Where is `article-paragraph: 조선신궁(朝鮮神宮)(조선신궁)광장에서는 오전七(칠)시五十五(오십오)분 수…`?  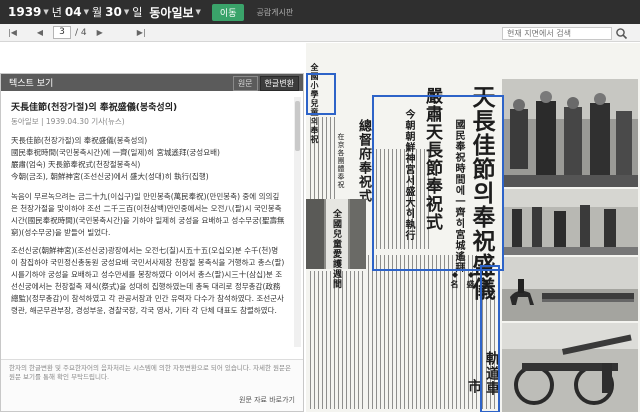 article-paragraph: 조선신궁(朝鮮神宮)(조선신궁)광장에서는 오전七(칠)시五十五(오십오)분 수… is located at coordinates (148, 280).